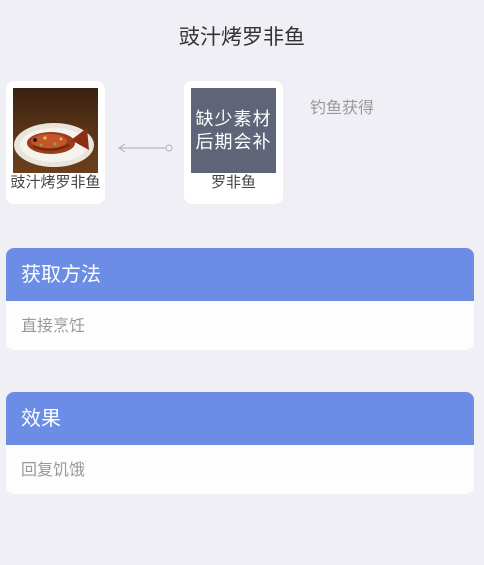 The image size is (484, 565). What do you see at coordinates (240, 469) in the screenshot?
I see `effect-value: 回复饥饿` at bounding box center [240, 469].